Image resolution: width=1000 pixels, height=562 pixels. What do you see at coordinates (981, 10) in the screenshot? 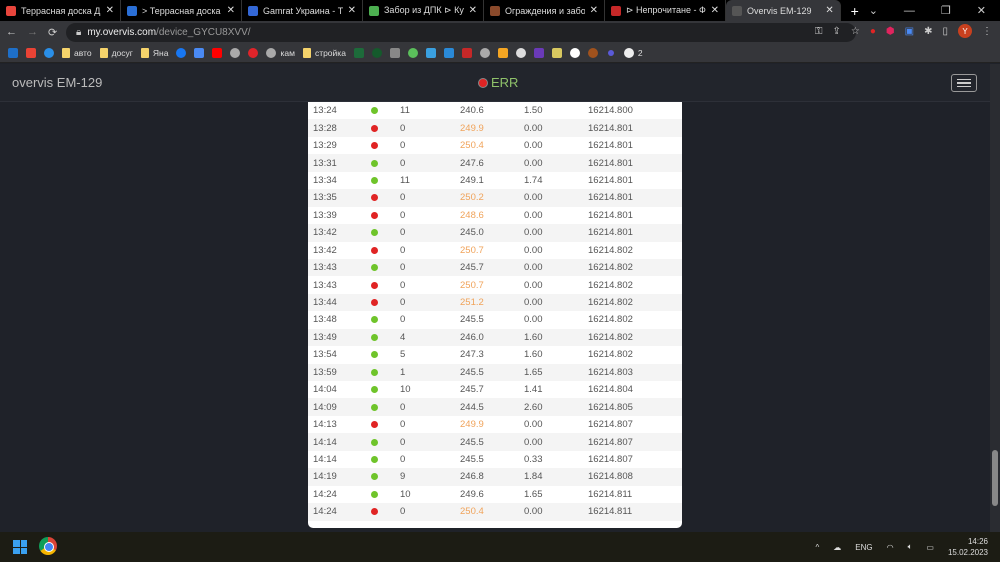
I see `close-window-icon: ✕` at bounding box center [981, 10].